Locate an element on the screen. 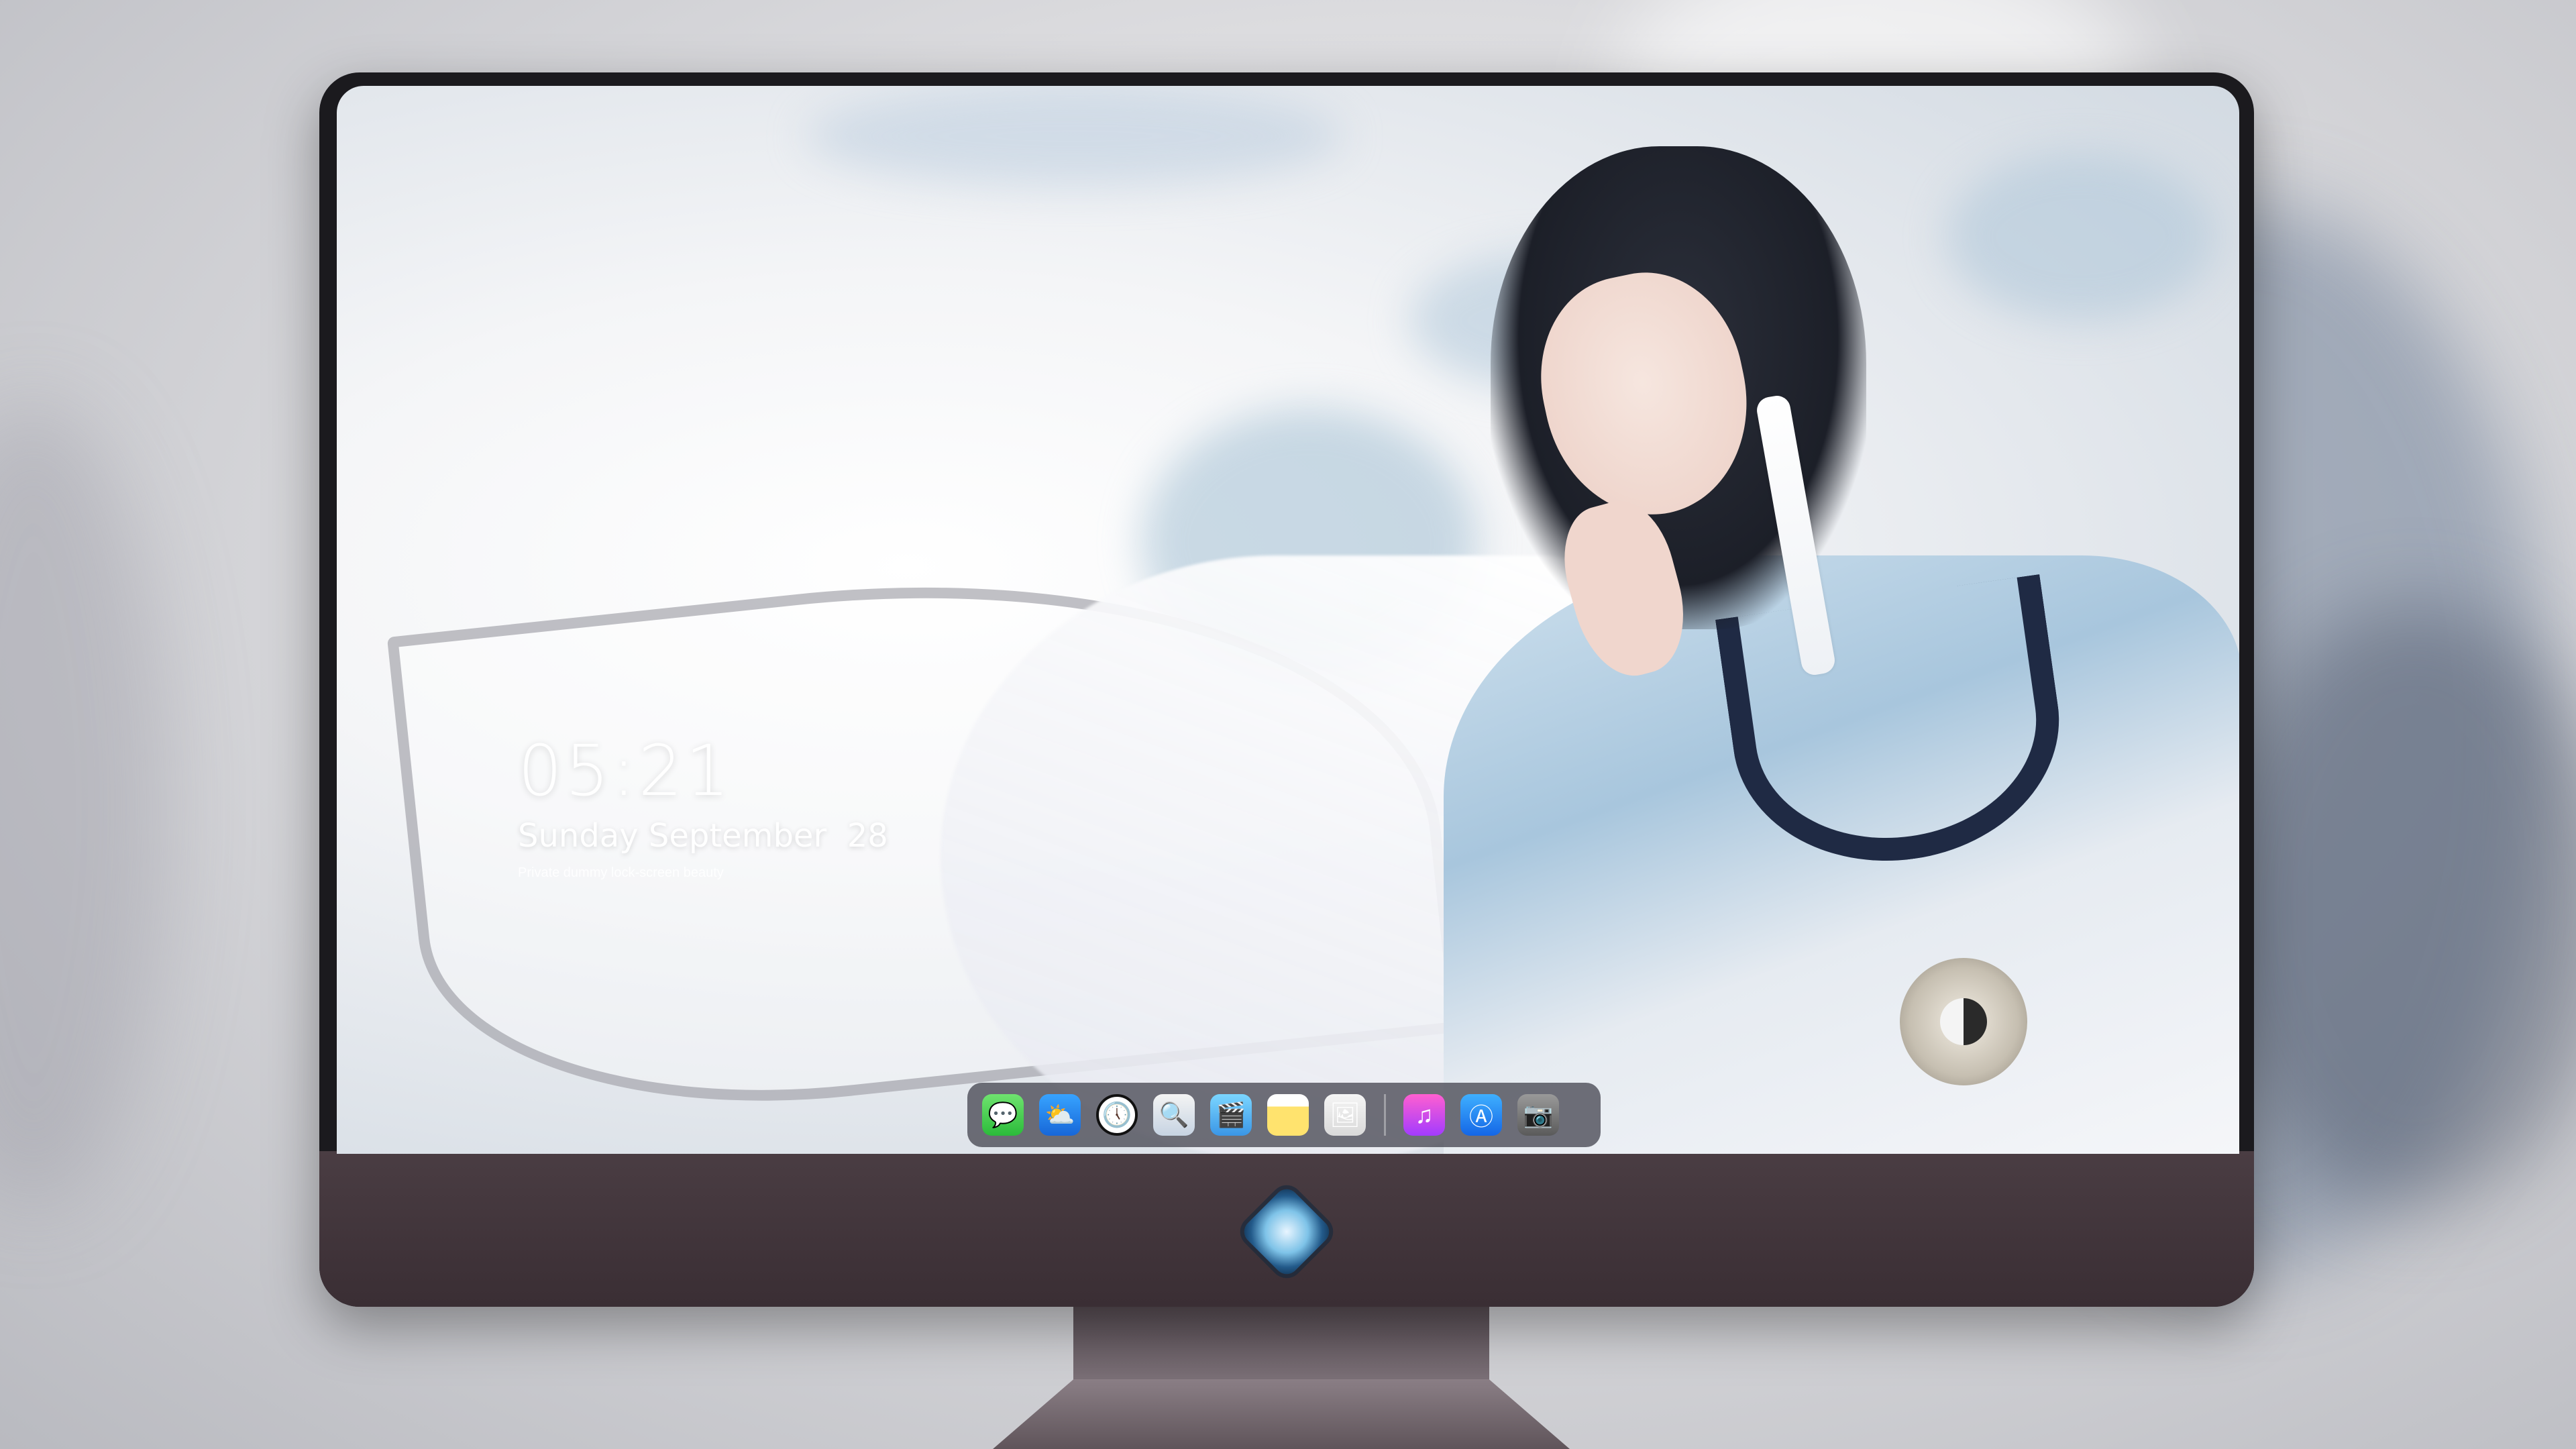 This screenshot has width=2576, height=1449. app-store-icon: Ⓐ is located at coordinates (1481, 1115).